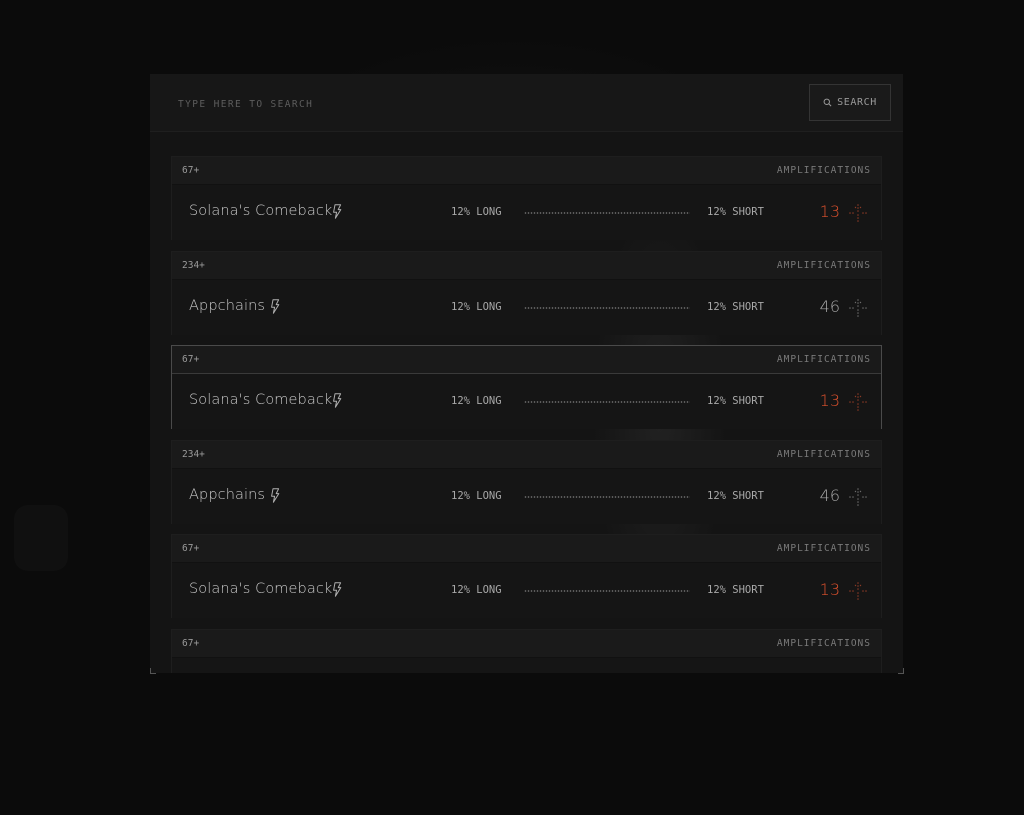 The image size is (1024, 815). I want to click on card-body, so click(526, 665).